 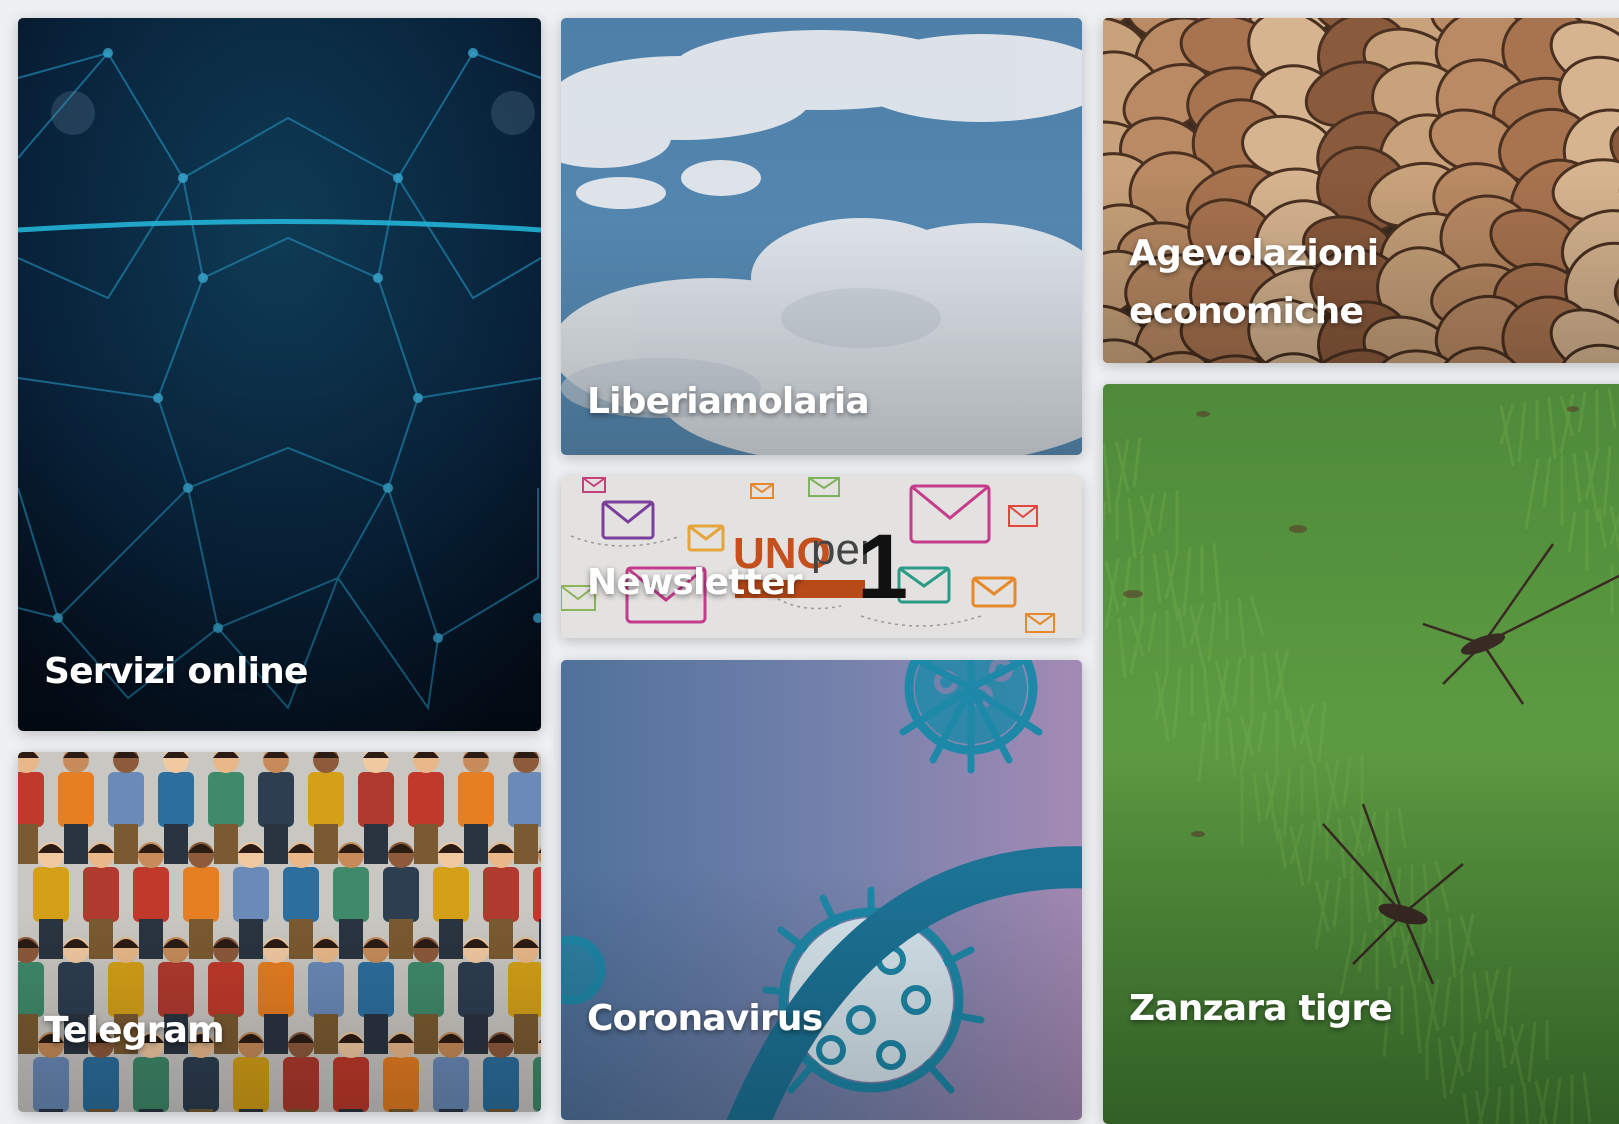 I want to click on tile-liberiamolaria: Liberiamolaria, so click(x=821, y=236).